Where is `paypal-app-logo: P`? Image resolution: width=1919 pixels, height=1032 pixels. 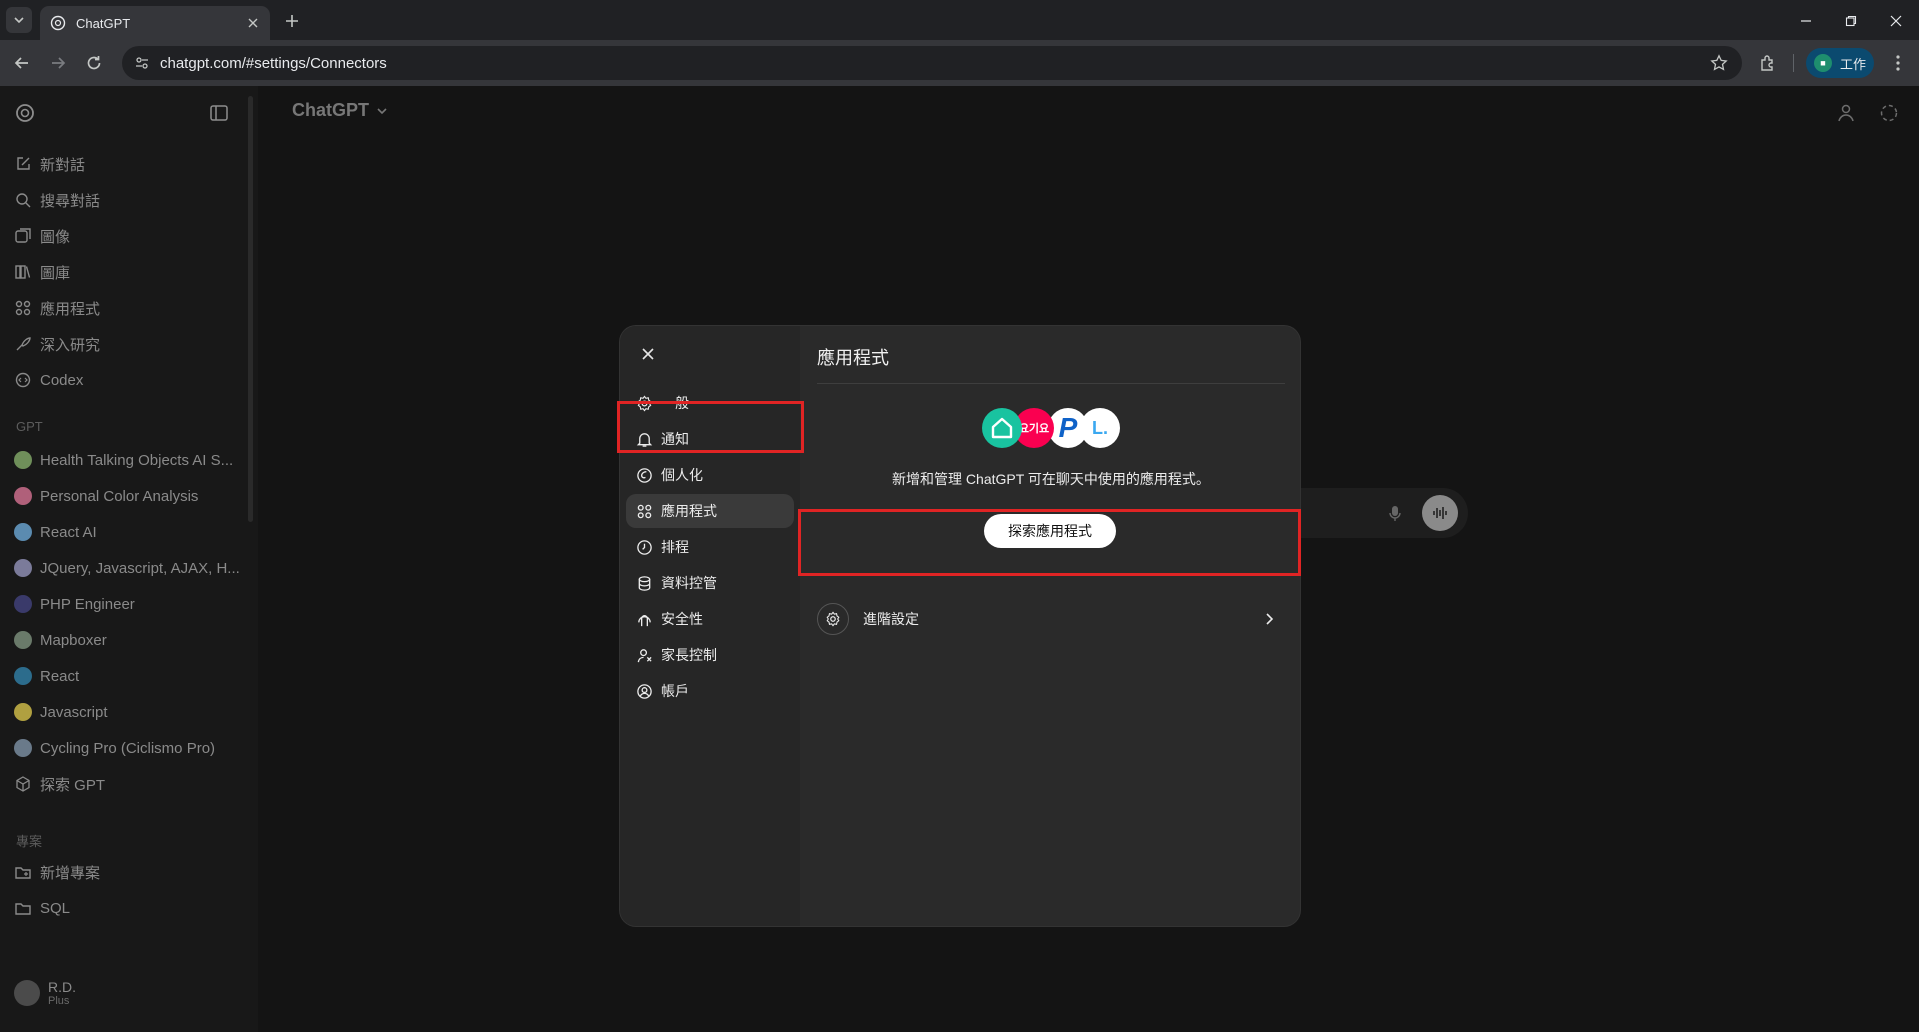 paypal-app-logo: P is located at coordinates (1068, 428).